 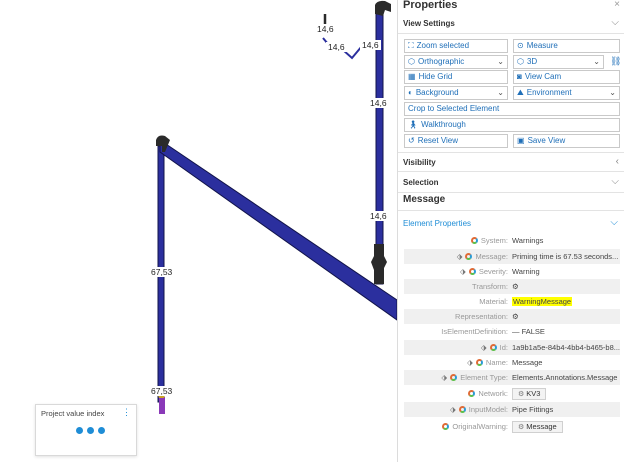 What do you see at coordinates (566, 46) in the screenshot?
I see `measure-button: ⊙ Measure` at bounding box center [566, 46].